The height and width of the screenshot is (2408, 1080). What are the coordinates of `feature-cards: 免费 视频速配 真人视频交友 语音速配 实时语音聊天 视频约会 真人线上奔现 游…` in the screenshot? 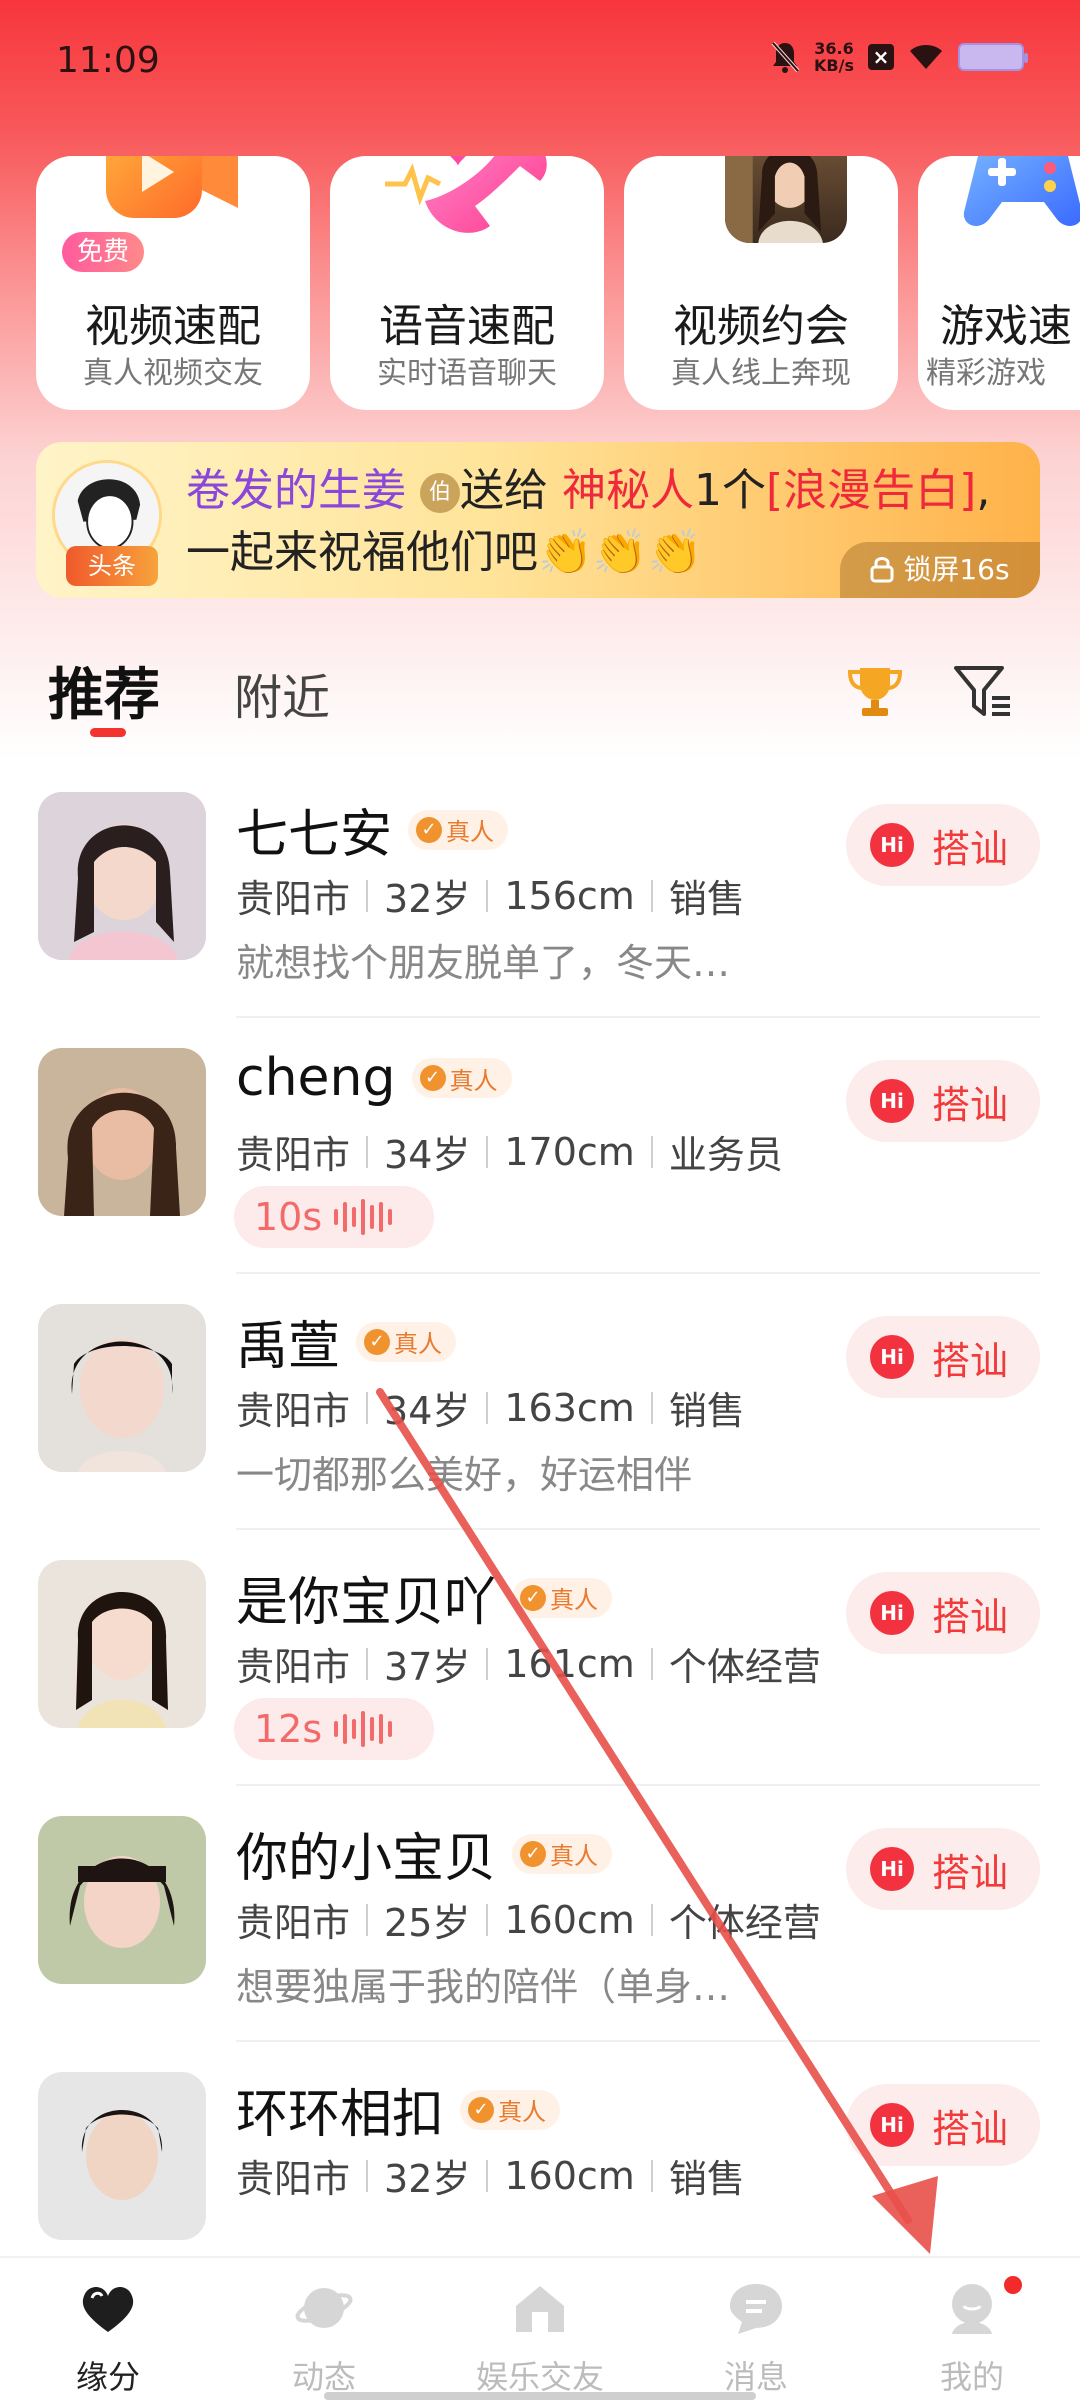 It's located at (558, 283).